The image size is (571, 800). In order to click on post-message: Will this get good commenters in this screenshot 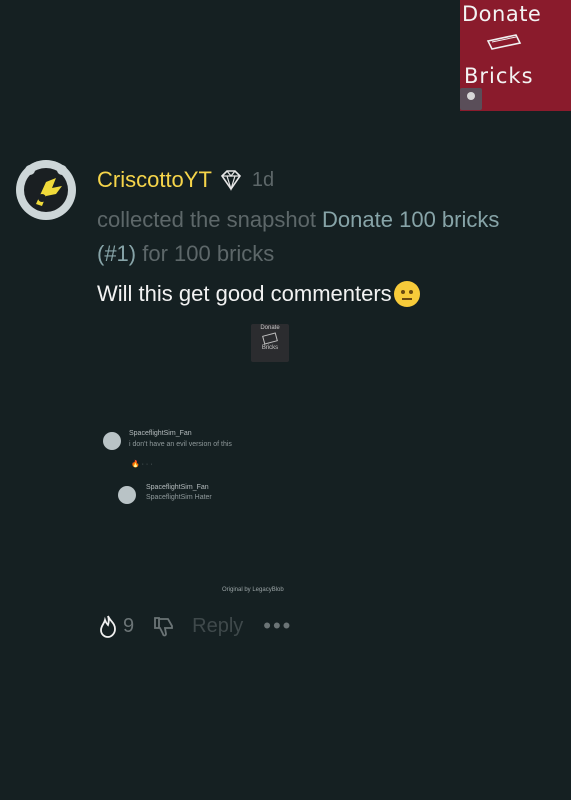, I will do `click(258, 294)`.